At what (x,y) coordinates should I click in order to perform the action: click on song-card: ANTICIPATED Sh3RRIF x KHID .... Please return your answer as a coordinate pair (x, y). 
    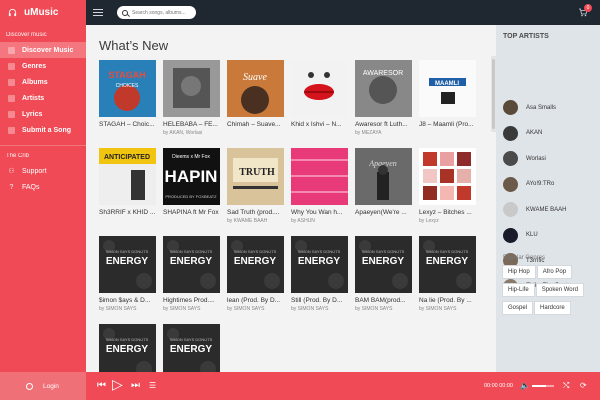
    Looking at the image, I should click on (127, 182).